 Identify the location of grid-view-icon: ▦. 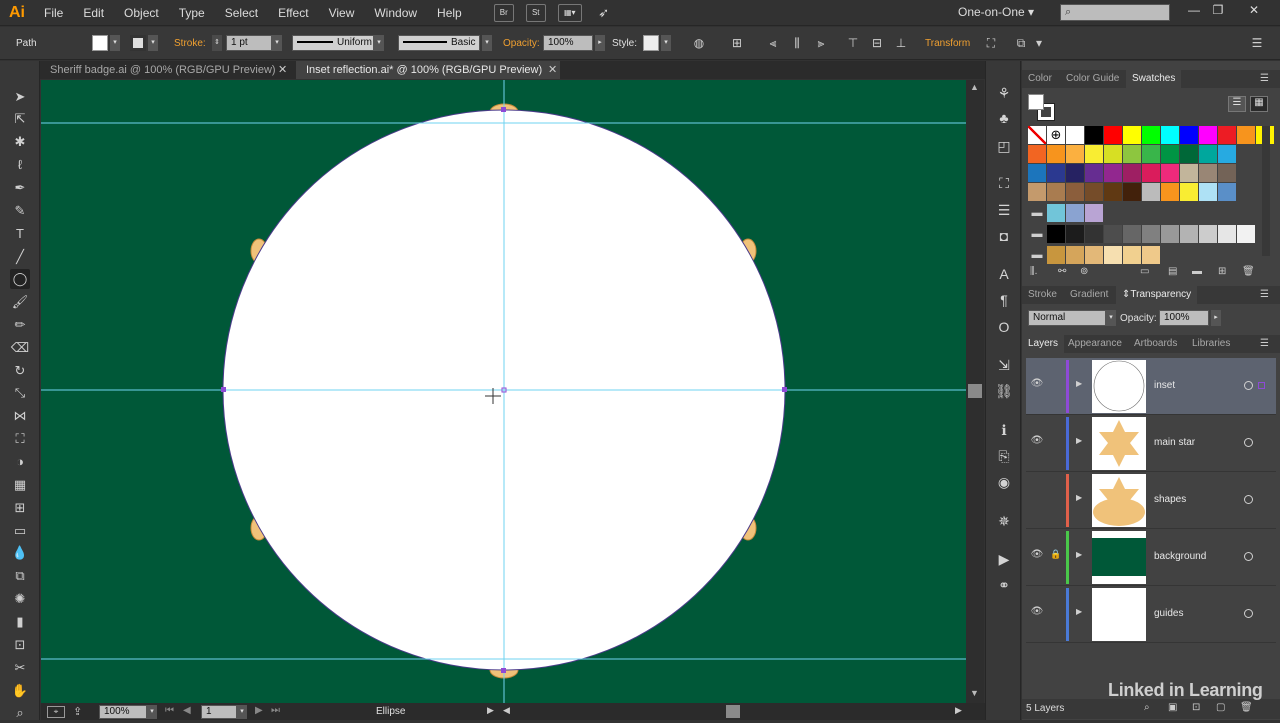
(1259, 104).